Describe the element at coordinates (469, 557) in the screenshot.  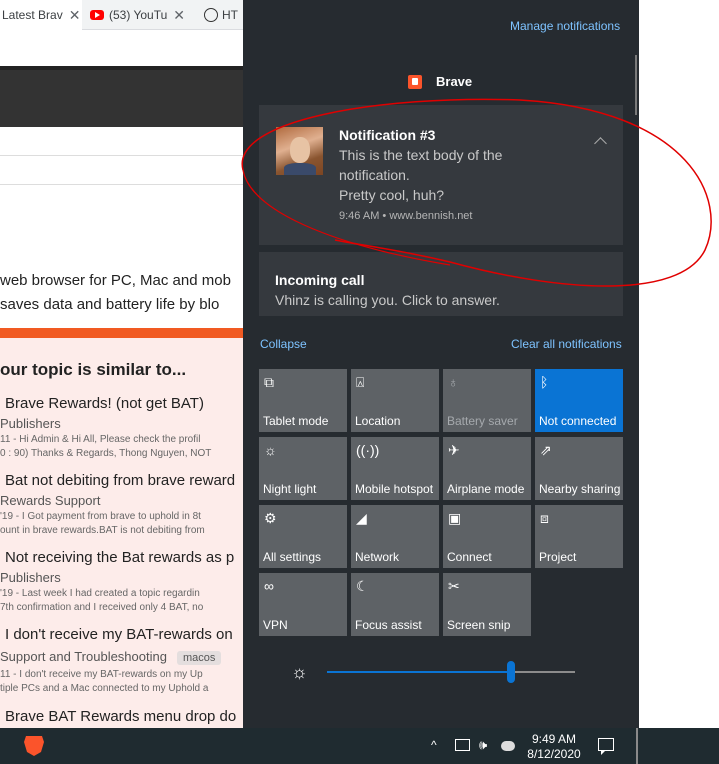
I see `quick-action-label: Connect` at that location.